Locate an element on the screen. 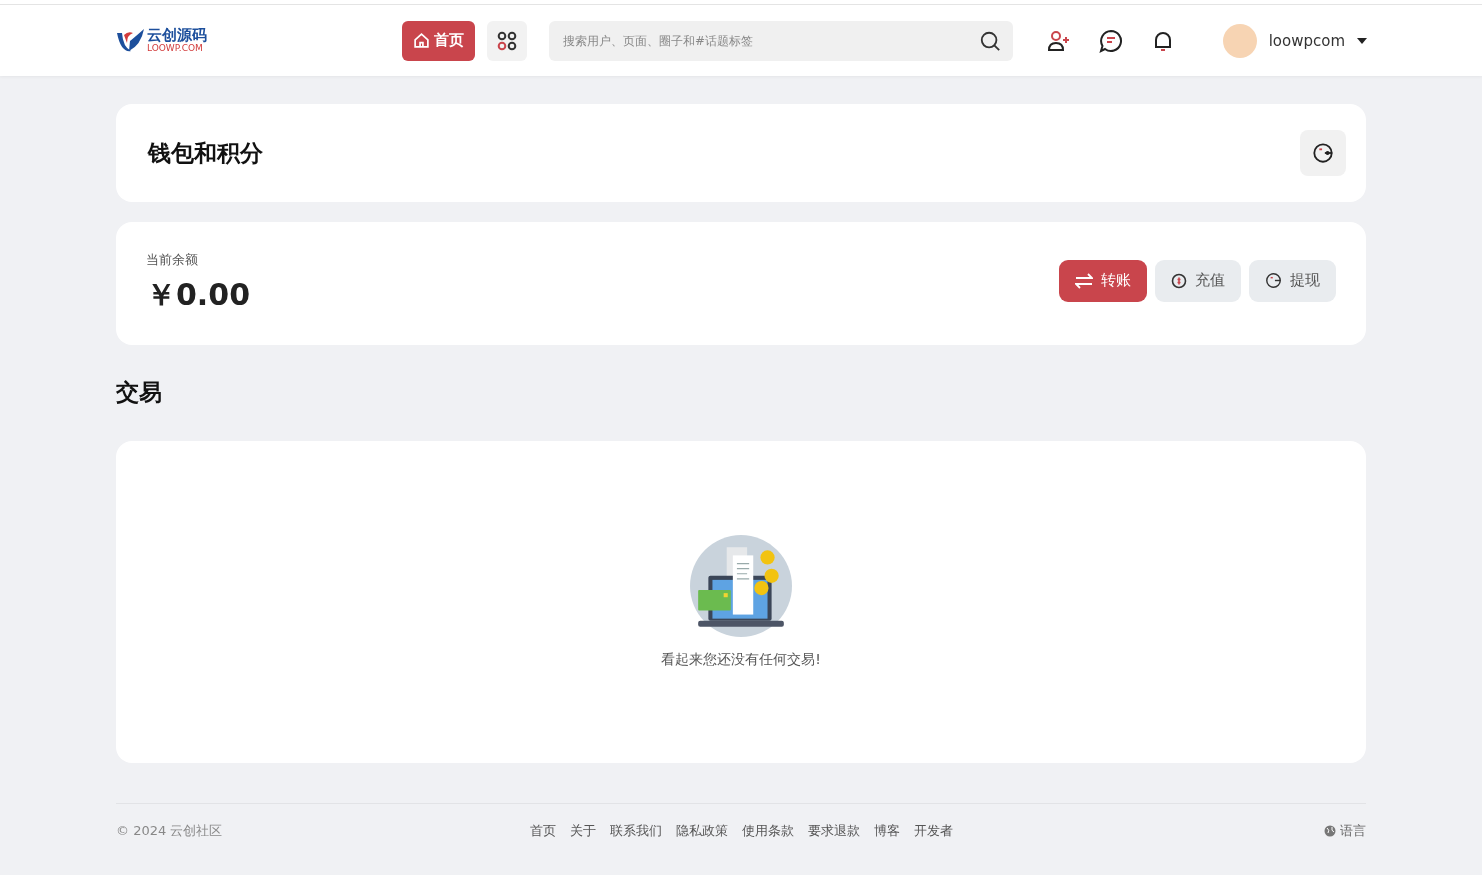  username: loowpcom is located at coordinates (1306, 40).